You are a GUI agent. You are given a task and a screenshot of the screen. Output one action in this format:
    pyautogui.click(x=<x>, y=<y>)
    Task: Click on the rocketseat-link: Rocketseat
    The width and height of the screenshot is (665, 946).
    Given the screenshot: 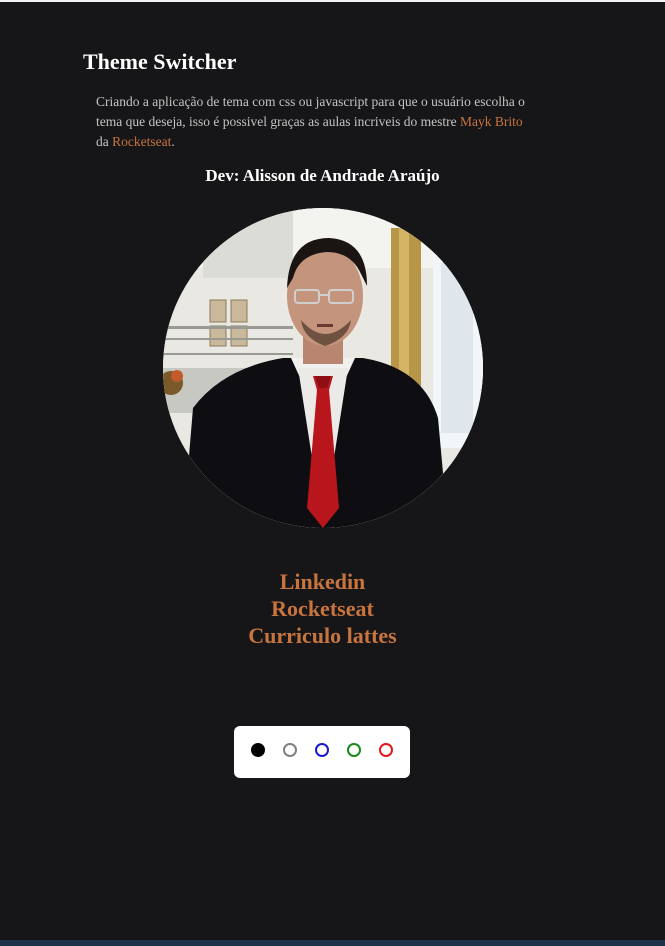 What is the action you would take?
    pyautogui.click(x=322, y=608)
    